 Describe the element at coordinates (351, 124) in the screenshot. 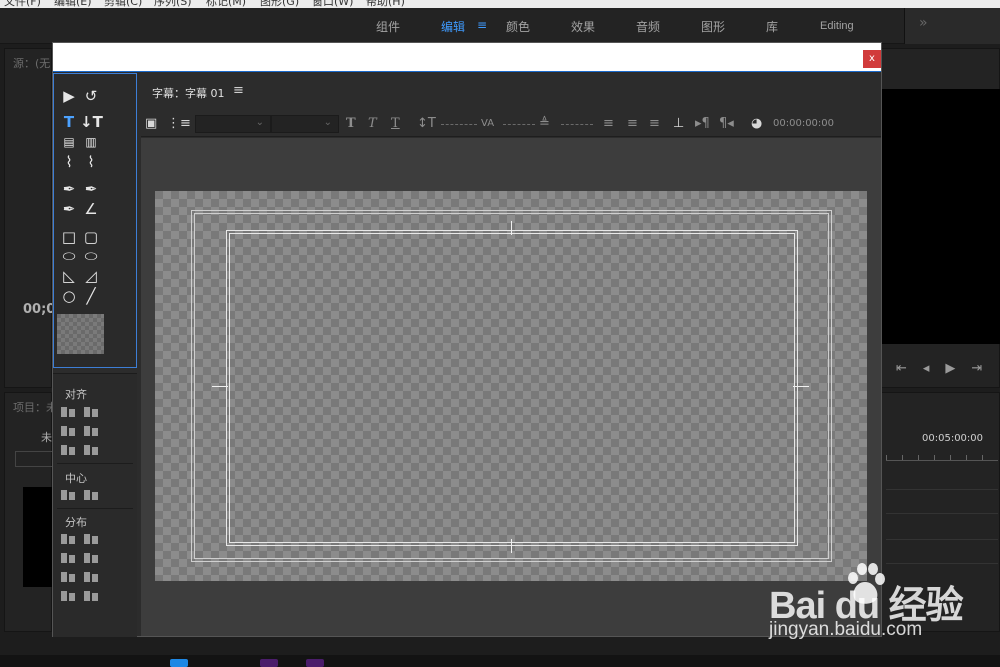

I see `bold-icon: T` at that location.